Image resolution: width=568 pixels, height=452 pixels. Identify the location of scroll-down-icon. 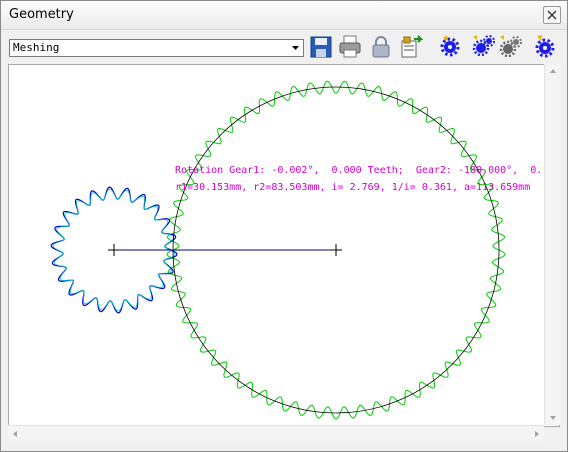
(553, 418).